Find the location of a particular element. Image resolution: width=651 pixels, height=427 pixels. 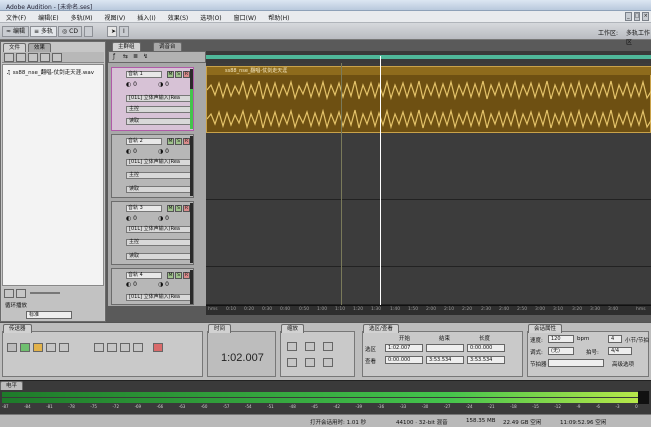

go-end-button is located at coordinates (138, 347).